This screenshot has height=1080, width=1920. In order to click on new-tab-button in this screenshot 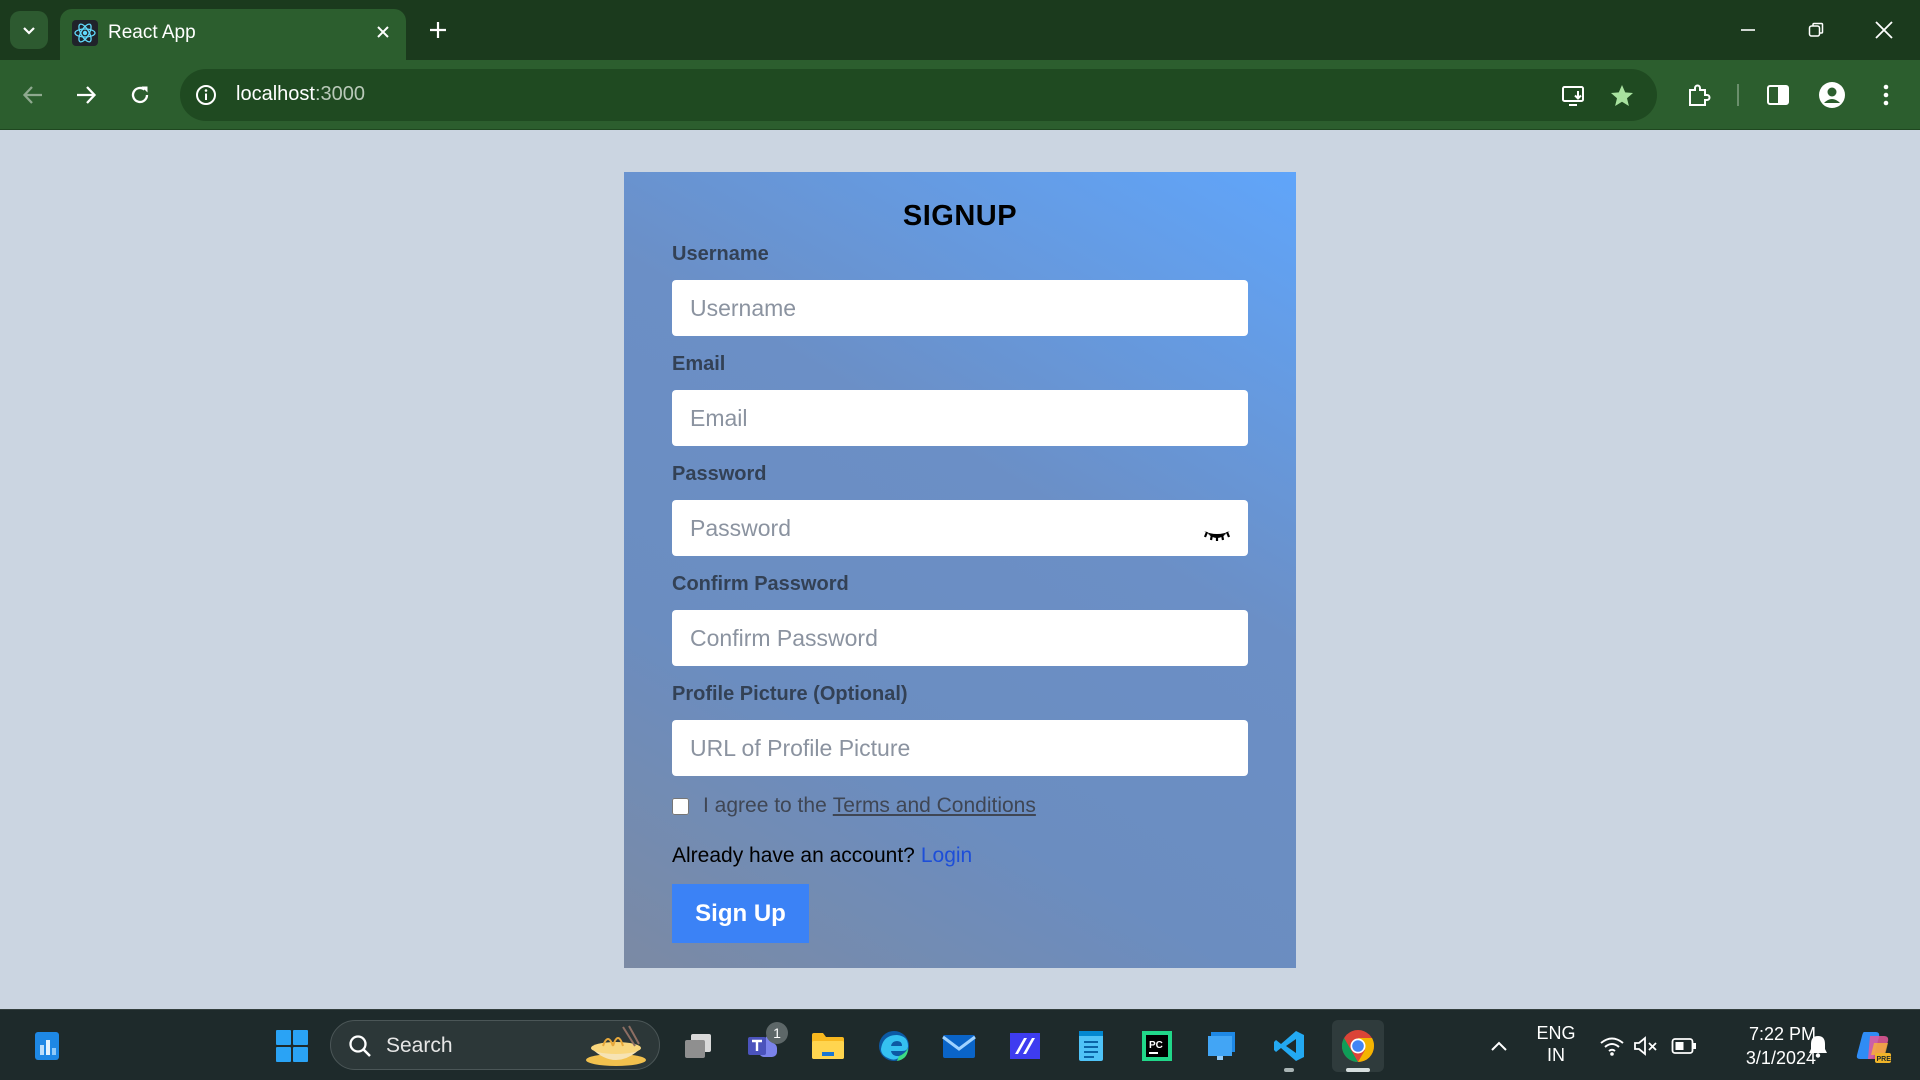, I will do `click(438, 30)`.